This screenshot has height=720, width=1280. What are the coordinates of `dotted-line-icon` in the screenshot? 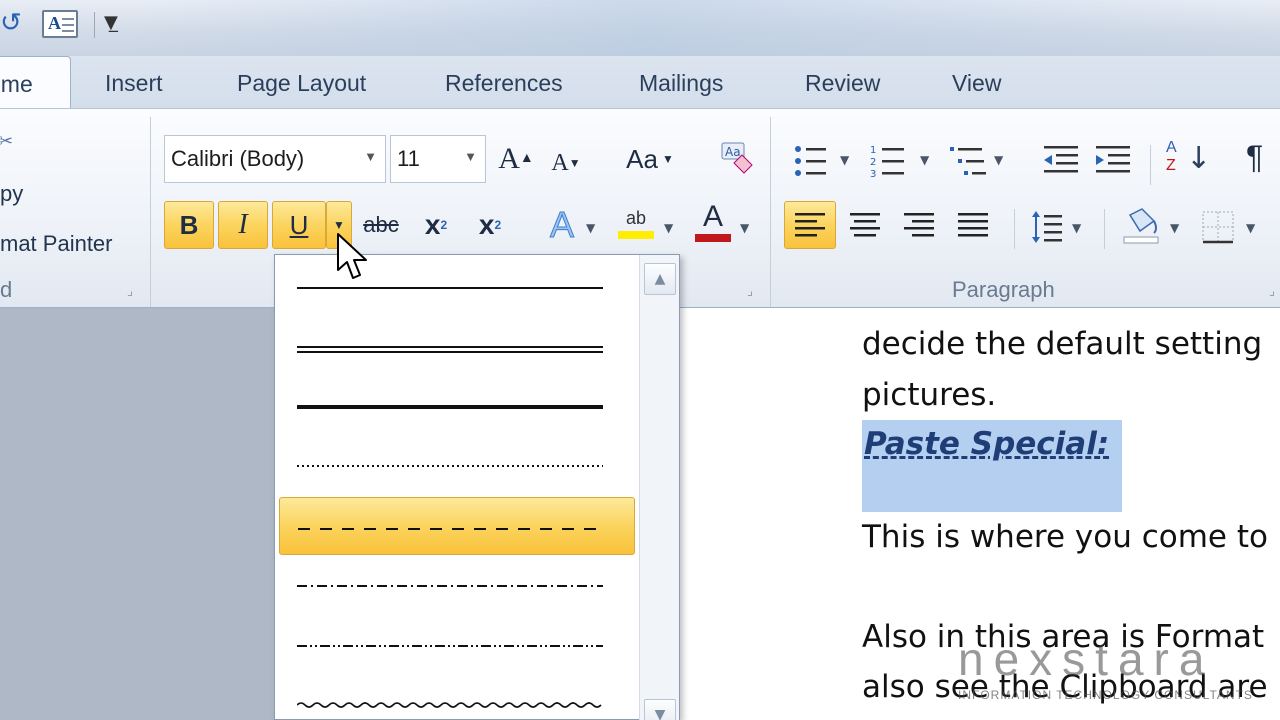 It's located at (450, 466).